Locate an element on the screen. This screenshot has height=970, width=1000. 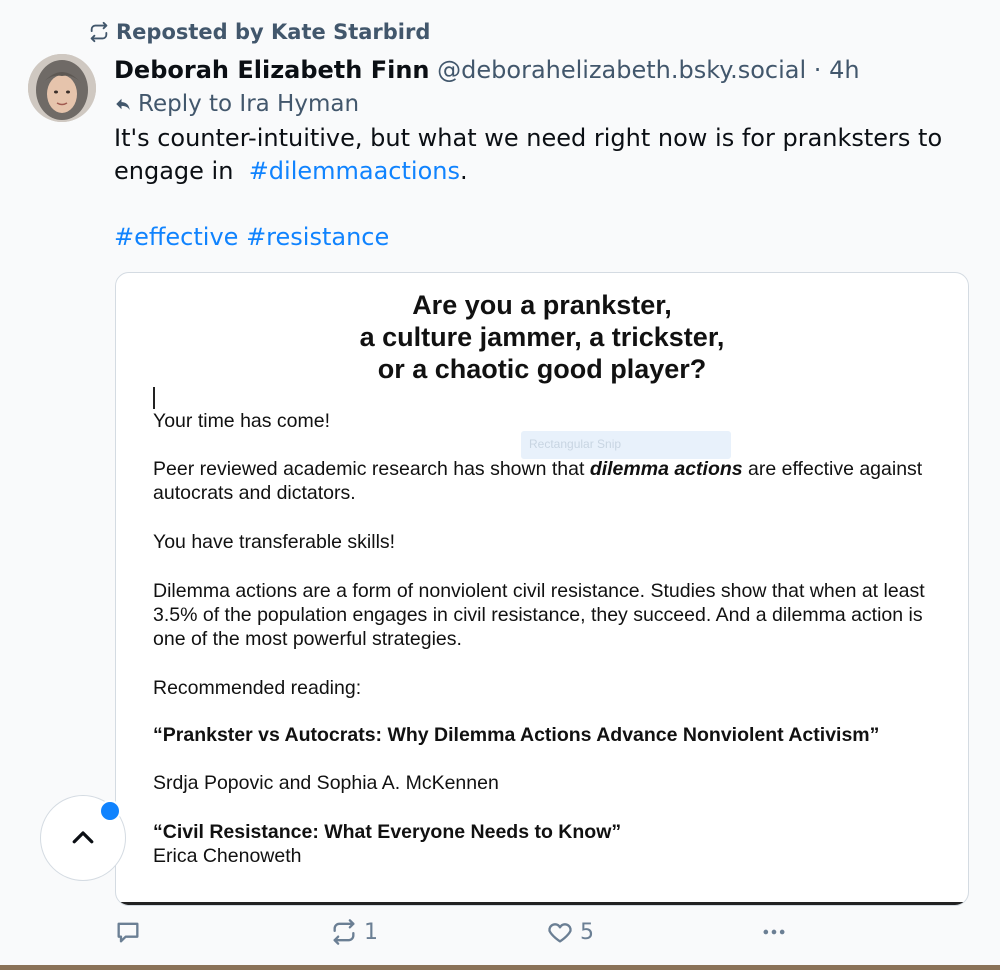
window-bottom-edge is located at coordinates (500, 967).